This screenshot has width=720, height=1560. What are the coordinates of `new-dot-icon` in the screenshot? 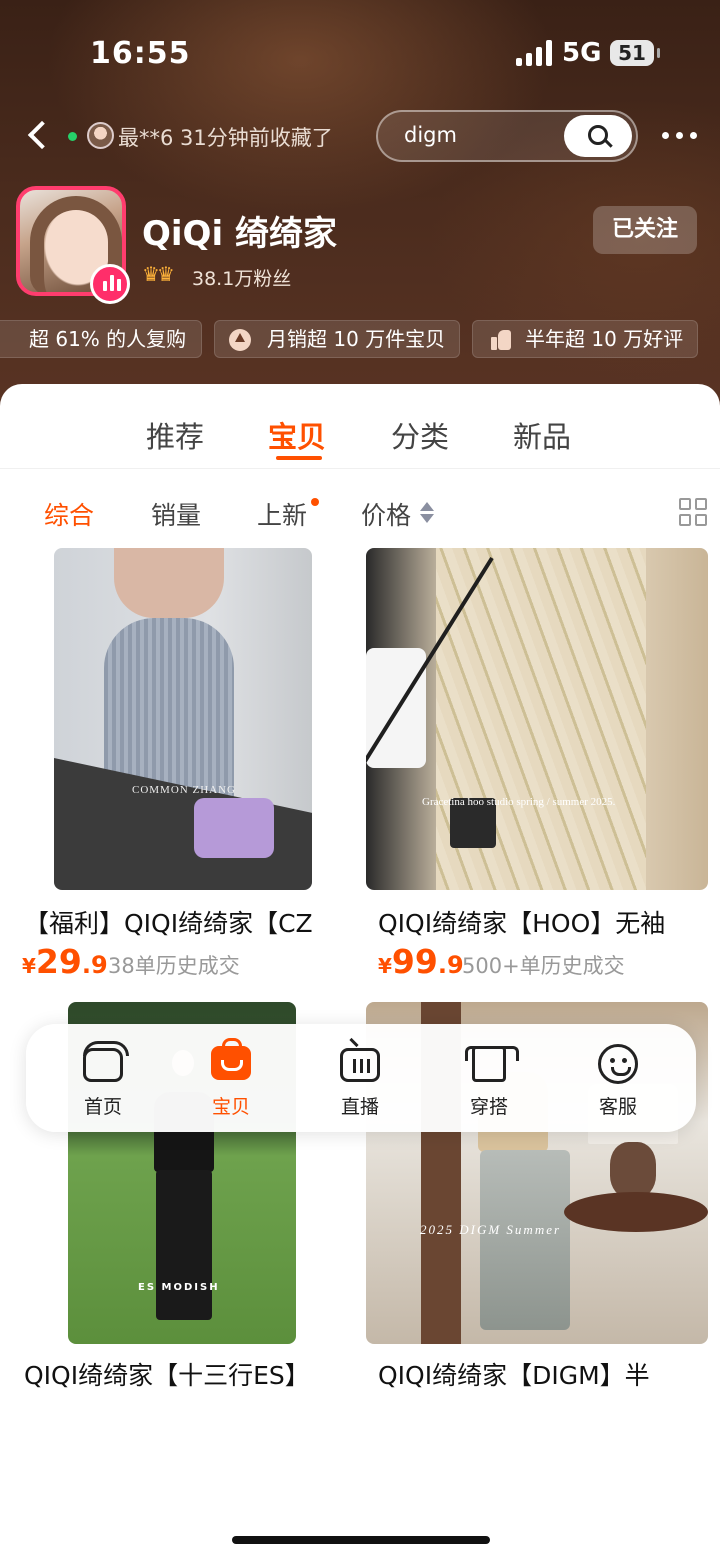 It's located at (315, 502).